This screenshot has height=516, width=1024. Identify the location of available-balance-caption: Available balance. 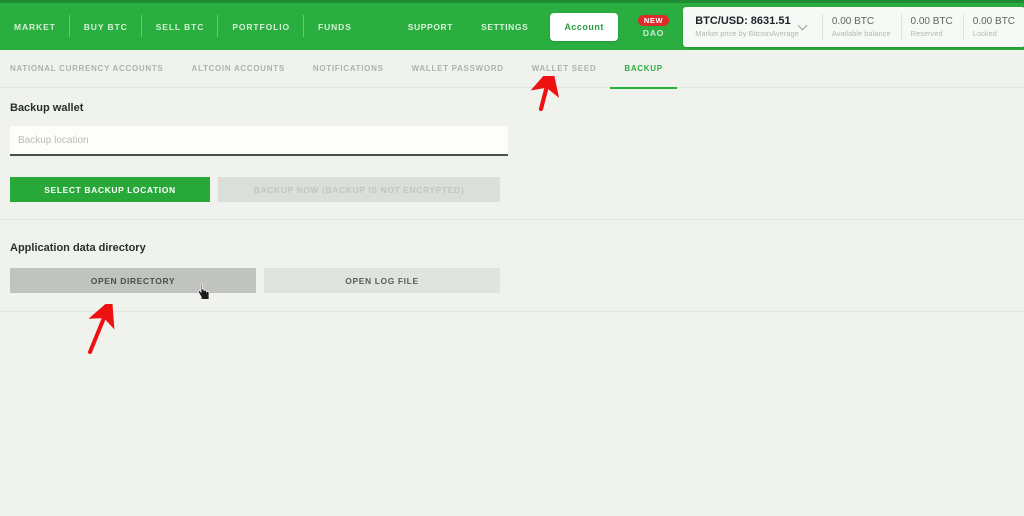
(861, 33).